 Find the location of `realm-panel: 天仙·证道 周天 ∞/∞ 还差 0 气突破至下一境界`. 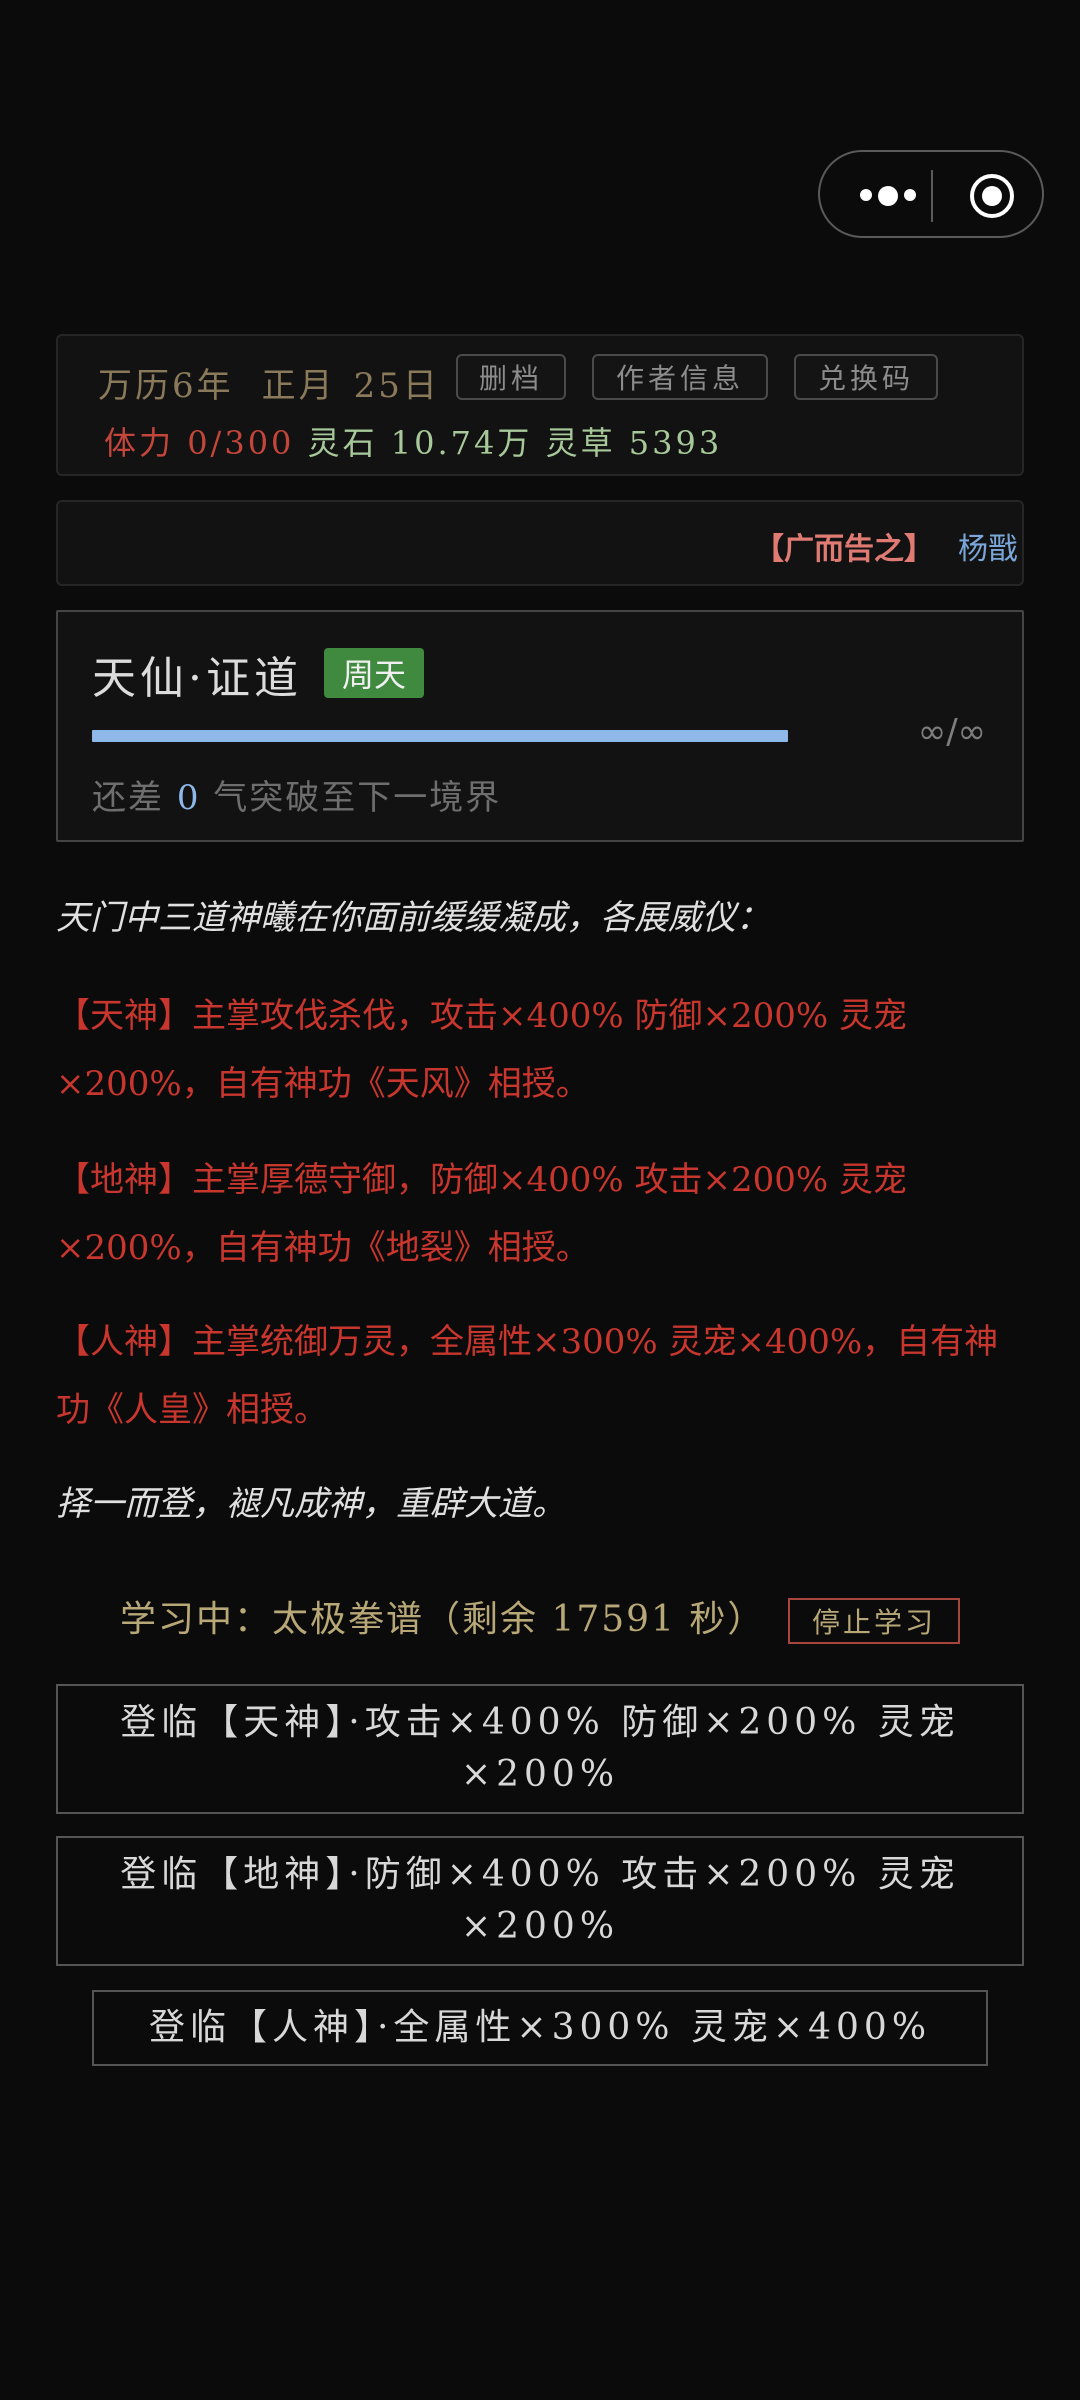

realm-panel: 天仙·证道 周天 ∞/∞ 还差 0 气突破至下一境界 is located at coordinates (540, 726).